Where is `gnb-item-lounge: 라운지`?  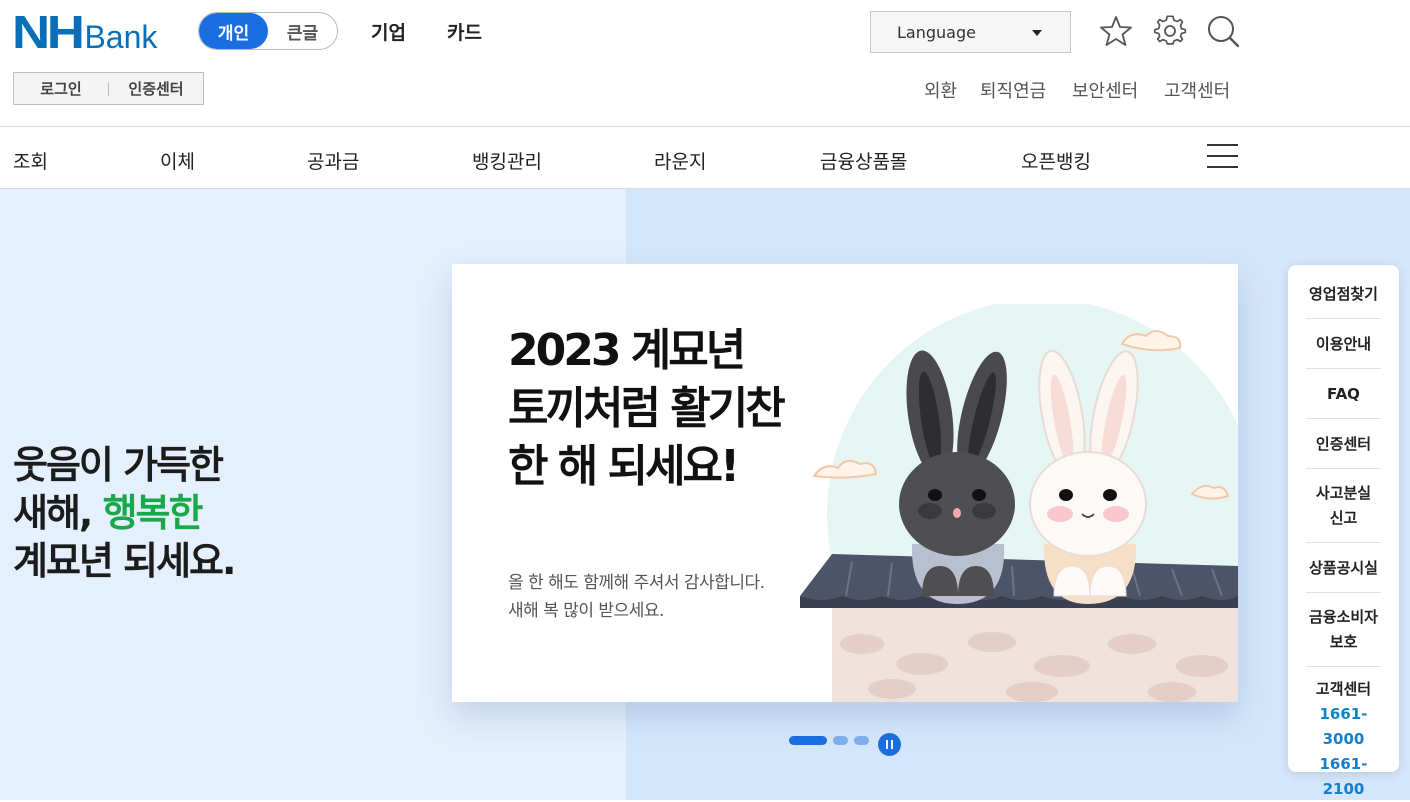
gnb-item-lounge: 라운지 is located at coordinates (680, 160).